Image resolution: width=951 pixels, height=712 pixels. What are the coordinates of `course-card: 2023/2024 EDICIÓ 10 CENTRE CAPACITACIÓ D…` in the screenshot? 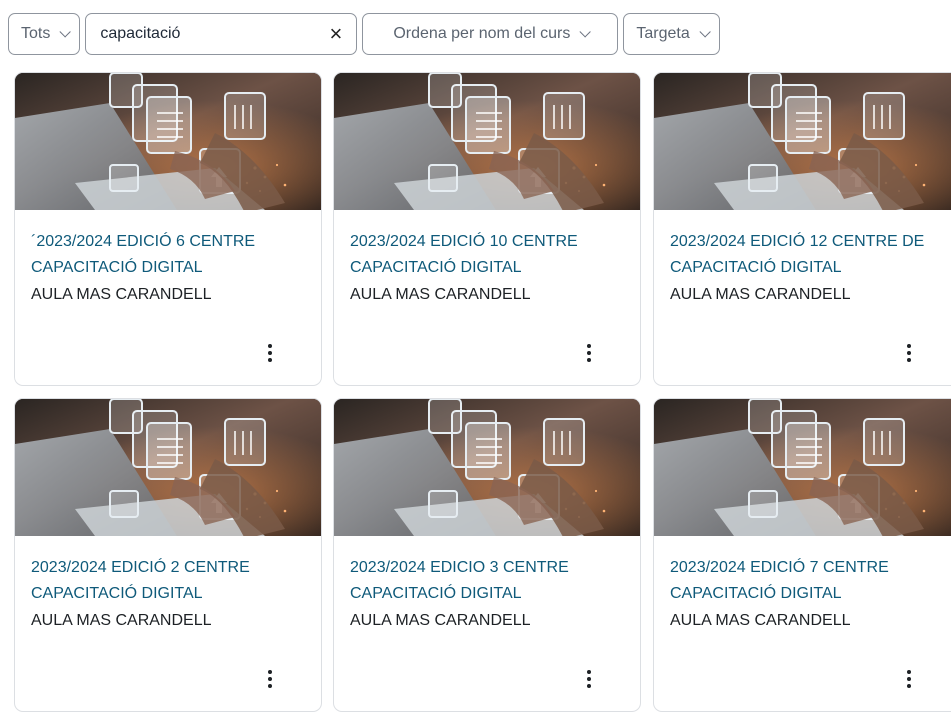 It's located at (487, 229).